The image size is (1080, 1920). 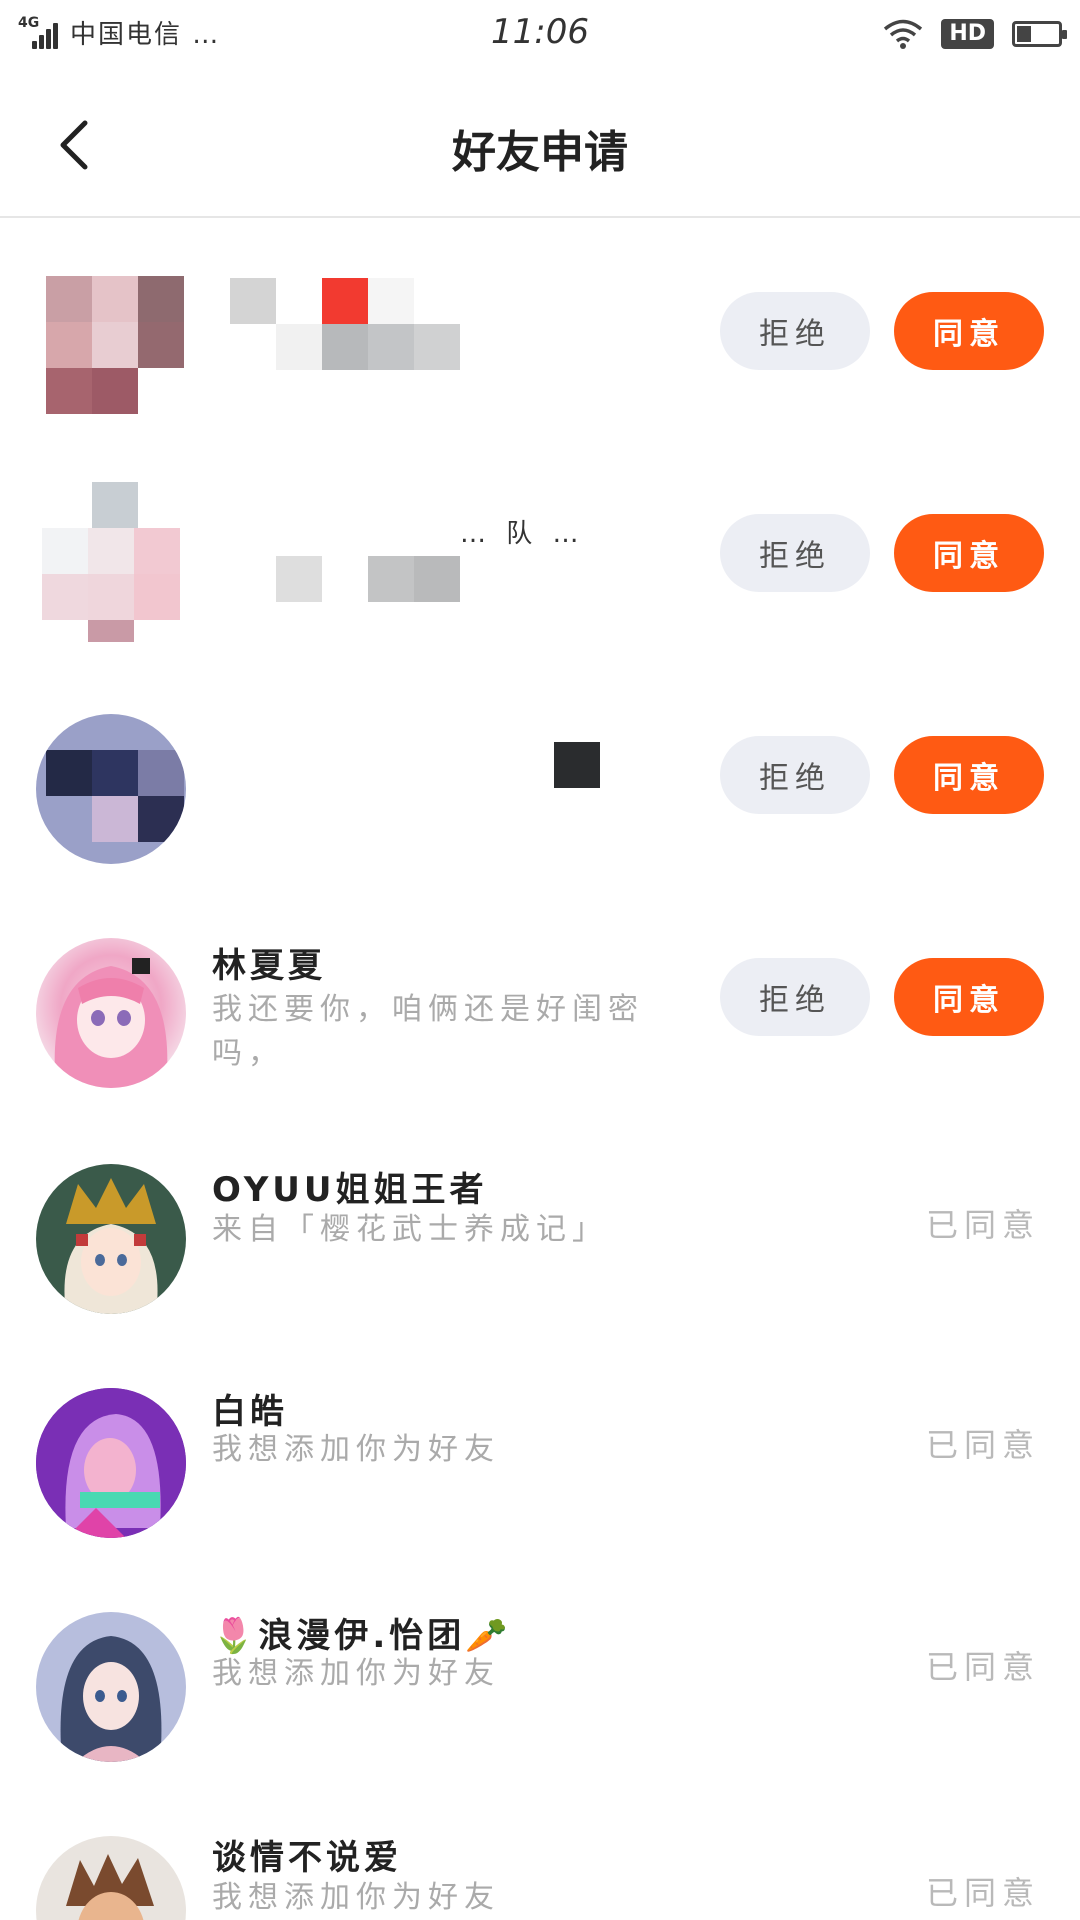 I want to click on hd-badge: HD, so click(x=967, y=34).